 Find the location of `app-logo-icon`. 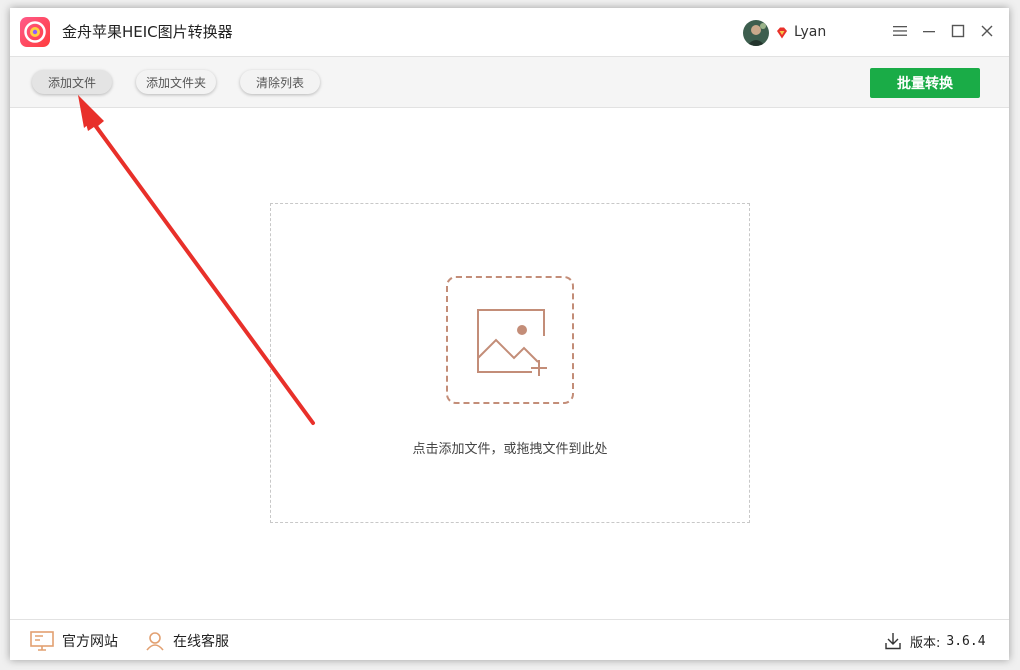

app-logo-icon is located at coordinates (35, 32).